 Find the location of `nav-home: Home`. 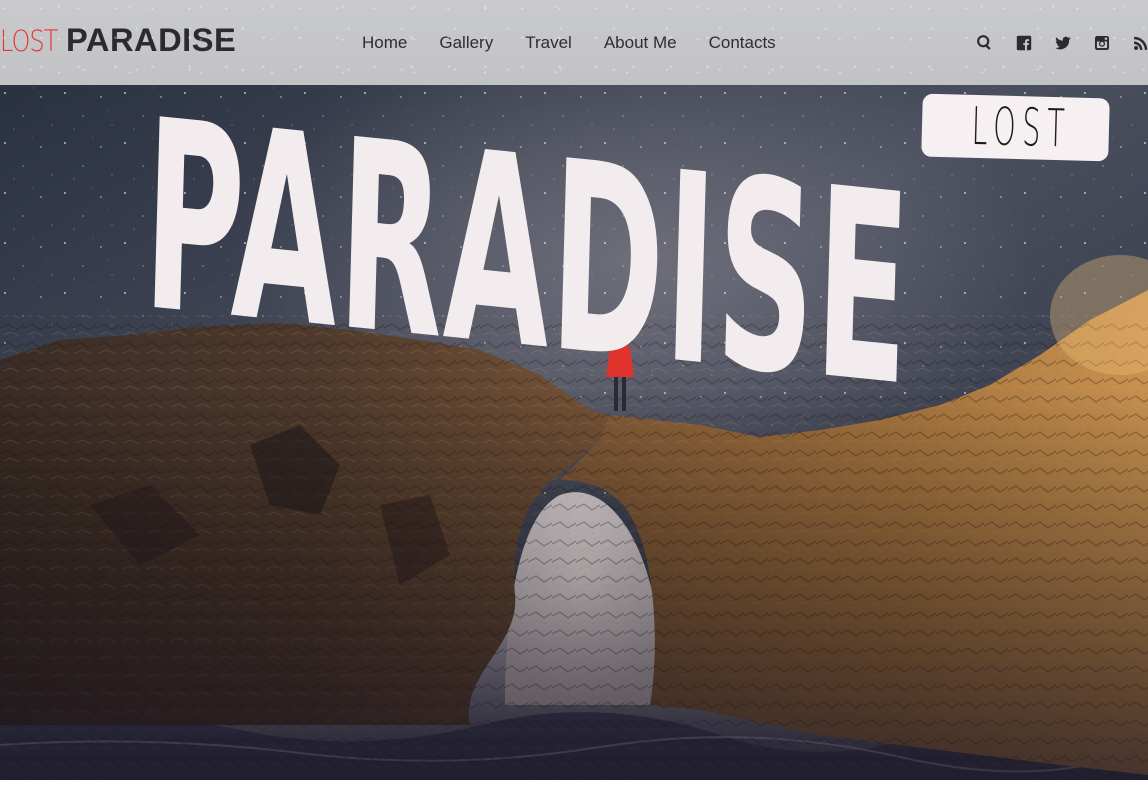

nav-home: Home is located at coordinates (384, 42).